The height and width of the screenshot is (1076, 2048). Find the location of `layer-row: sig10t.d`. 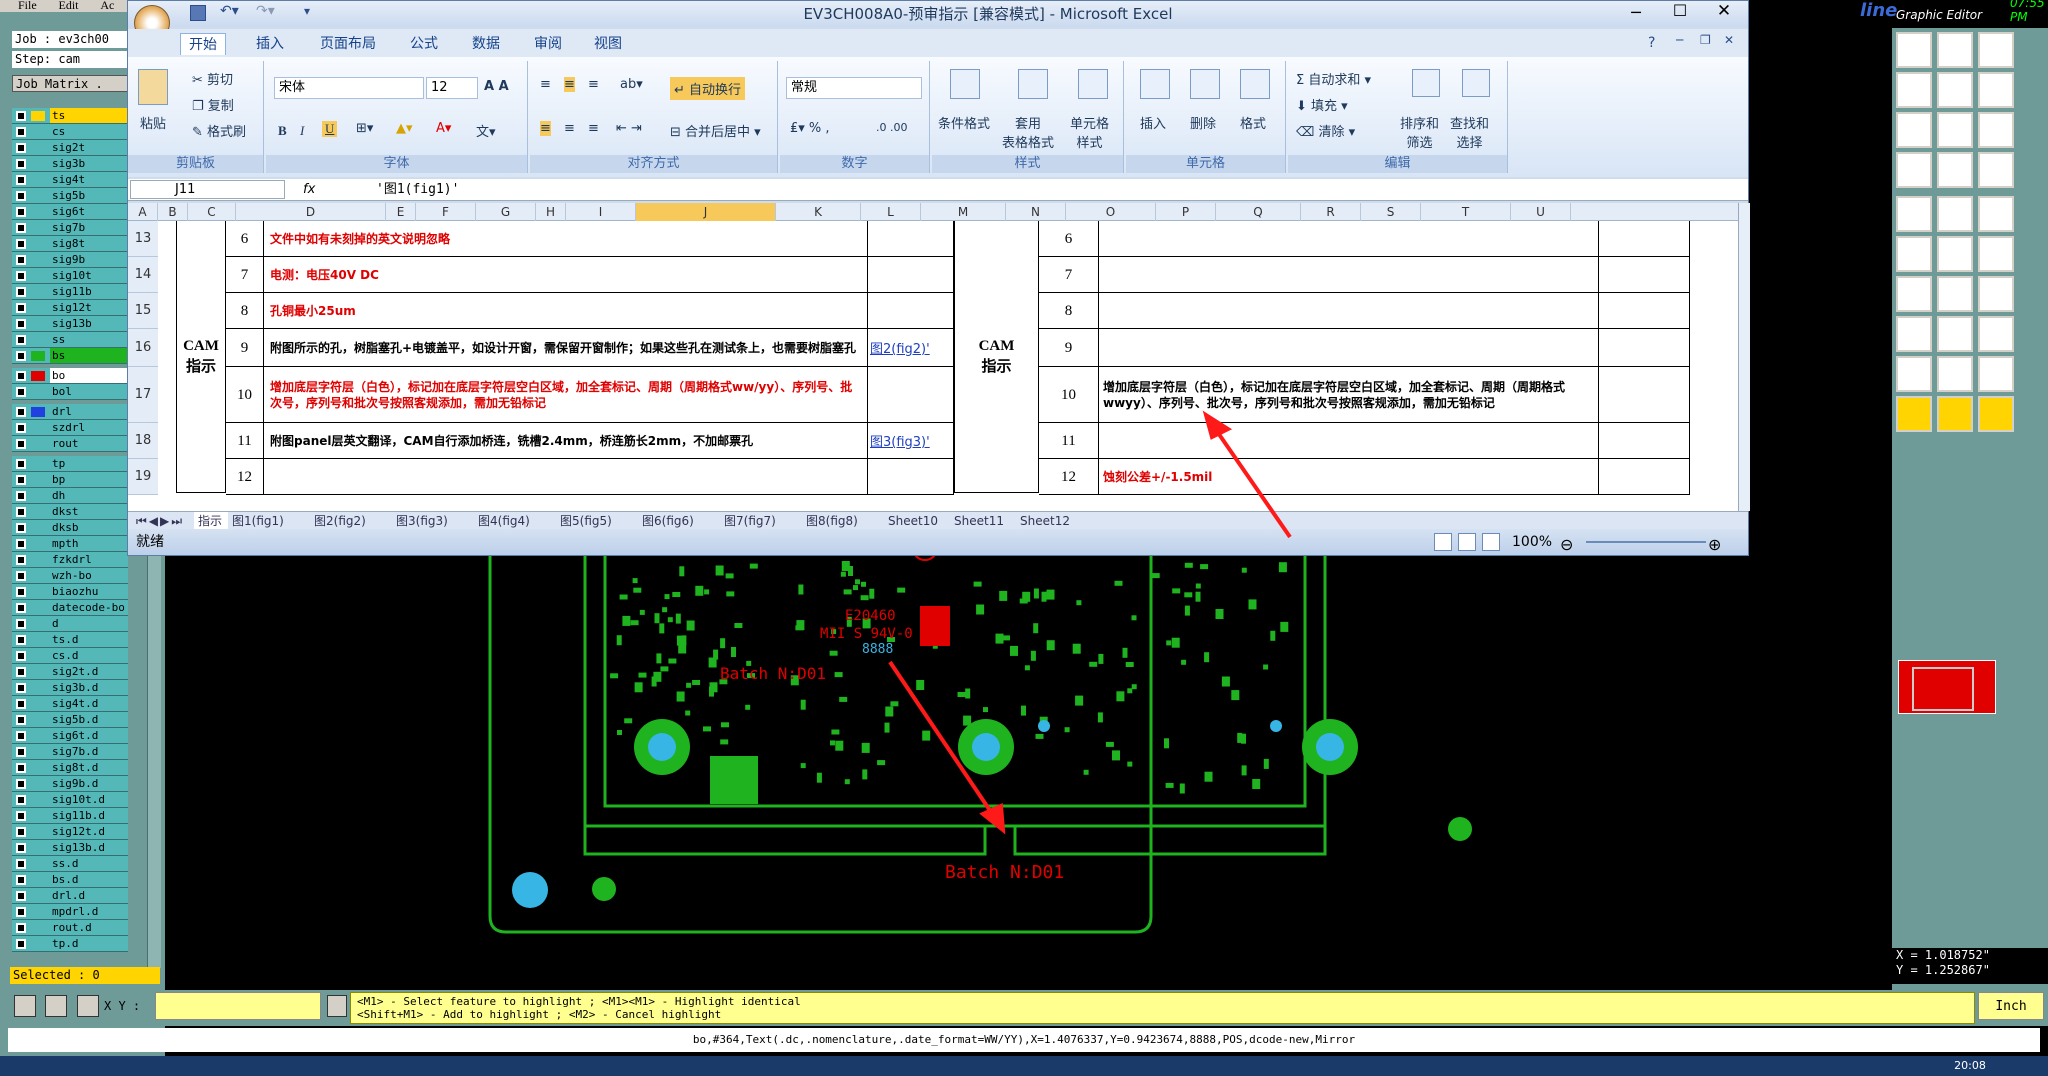

layer-row: sig10t.d is located at coordinates (70, 800).